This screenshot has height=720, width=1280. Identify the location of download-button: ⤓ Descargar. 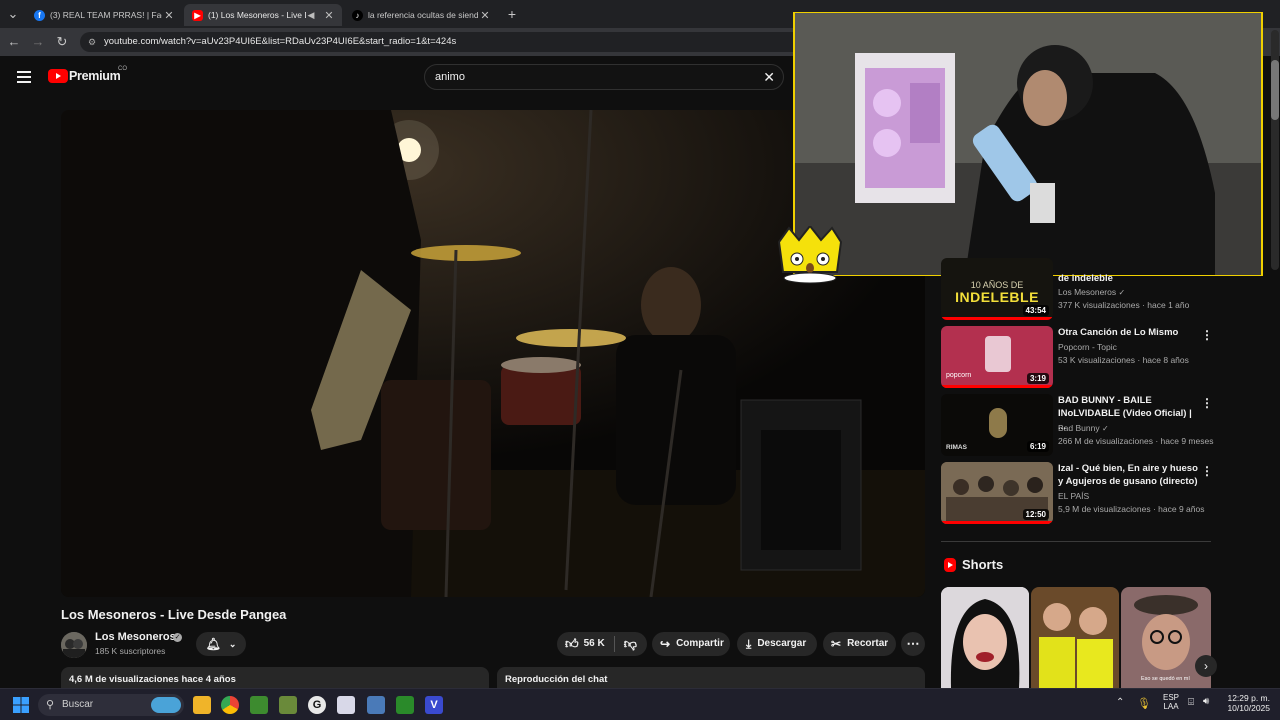
(777, 644).